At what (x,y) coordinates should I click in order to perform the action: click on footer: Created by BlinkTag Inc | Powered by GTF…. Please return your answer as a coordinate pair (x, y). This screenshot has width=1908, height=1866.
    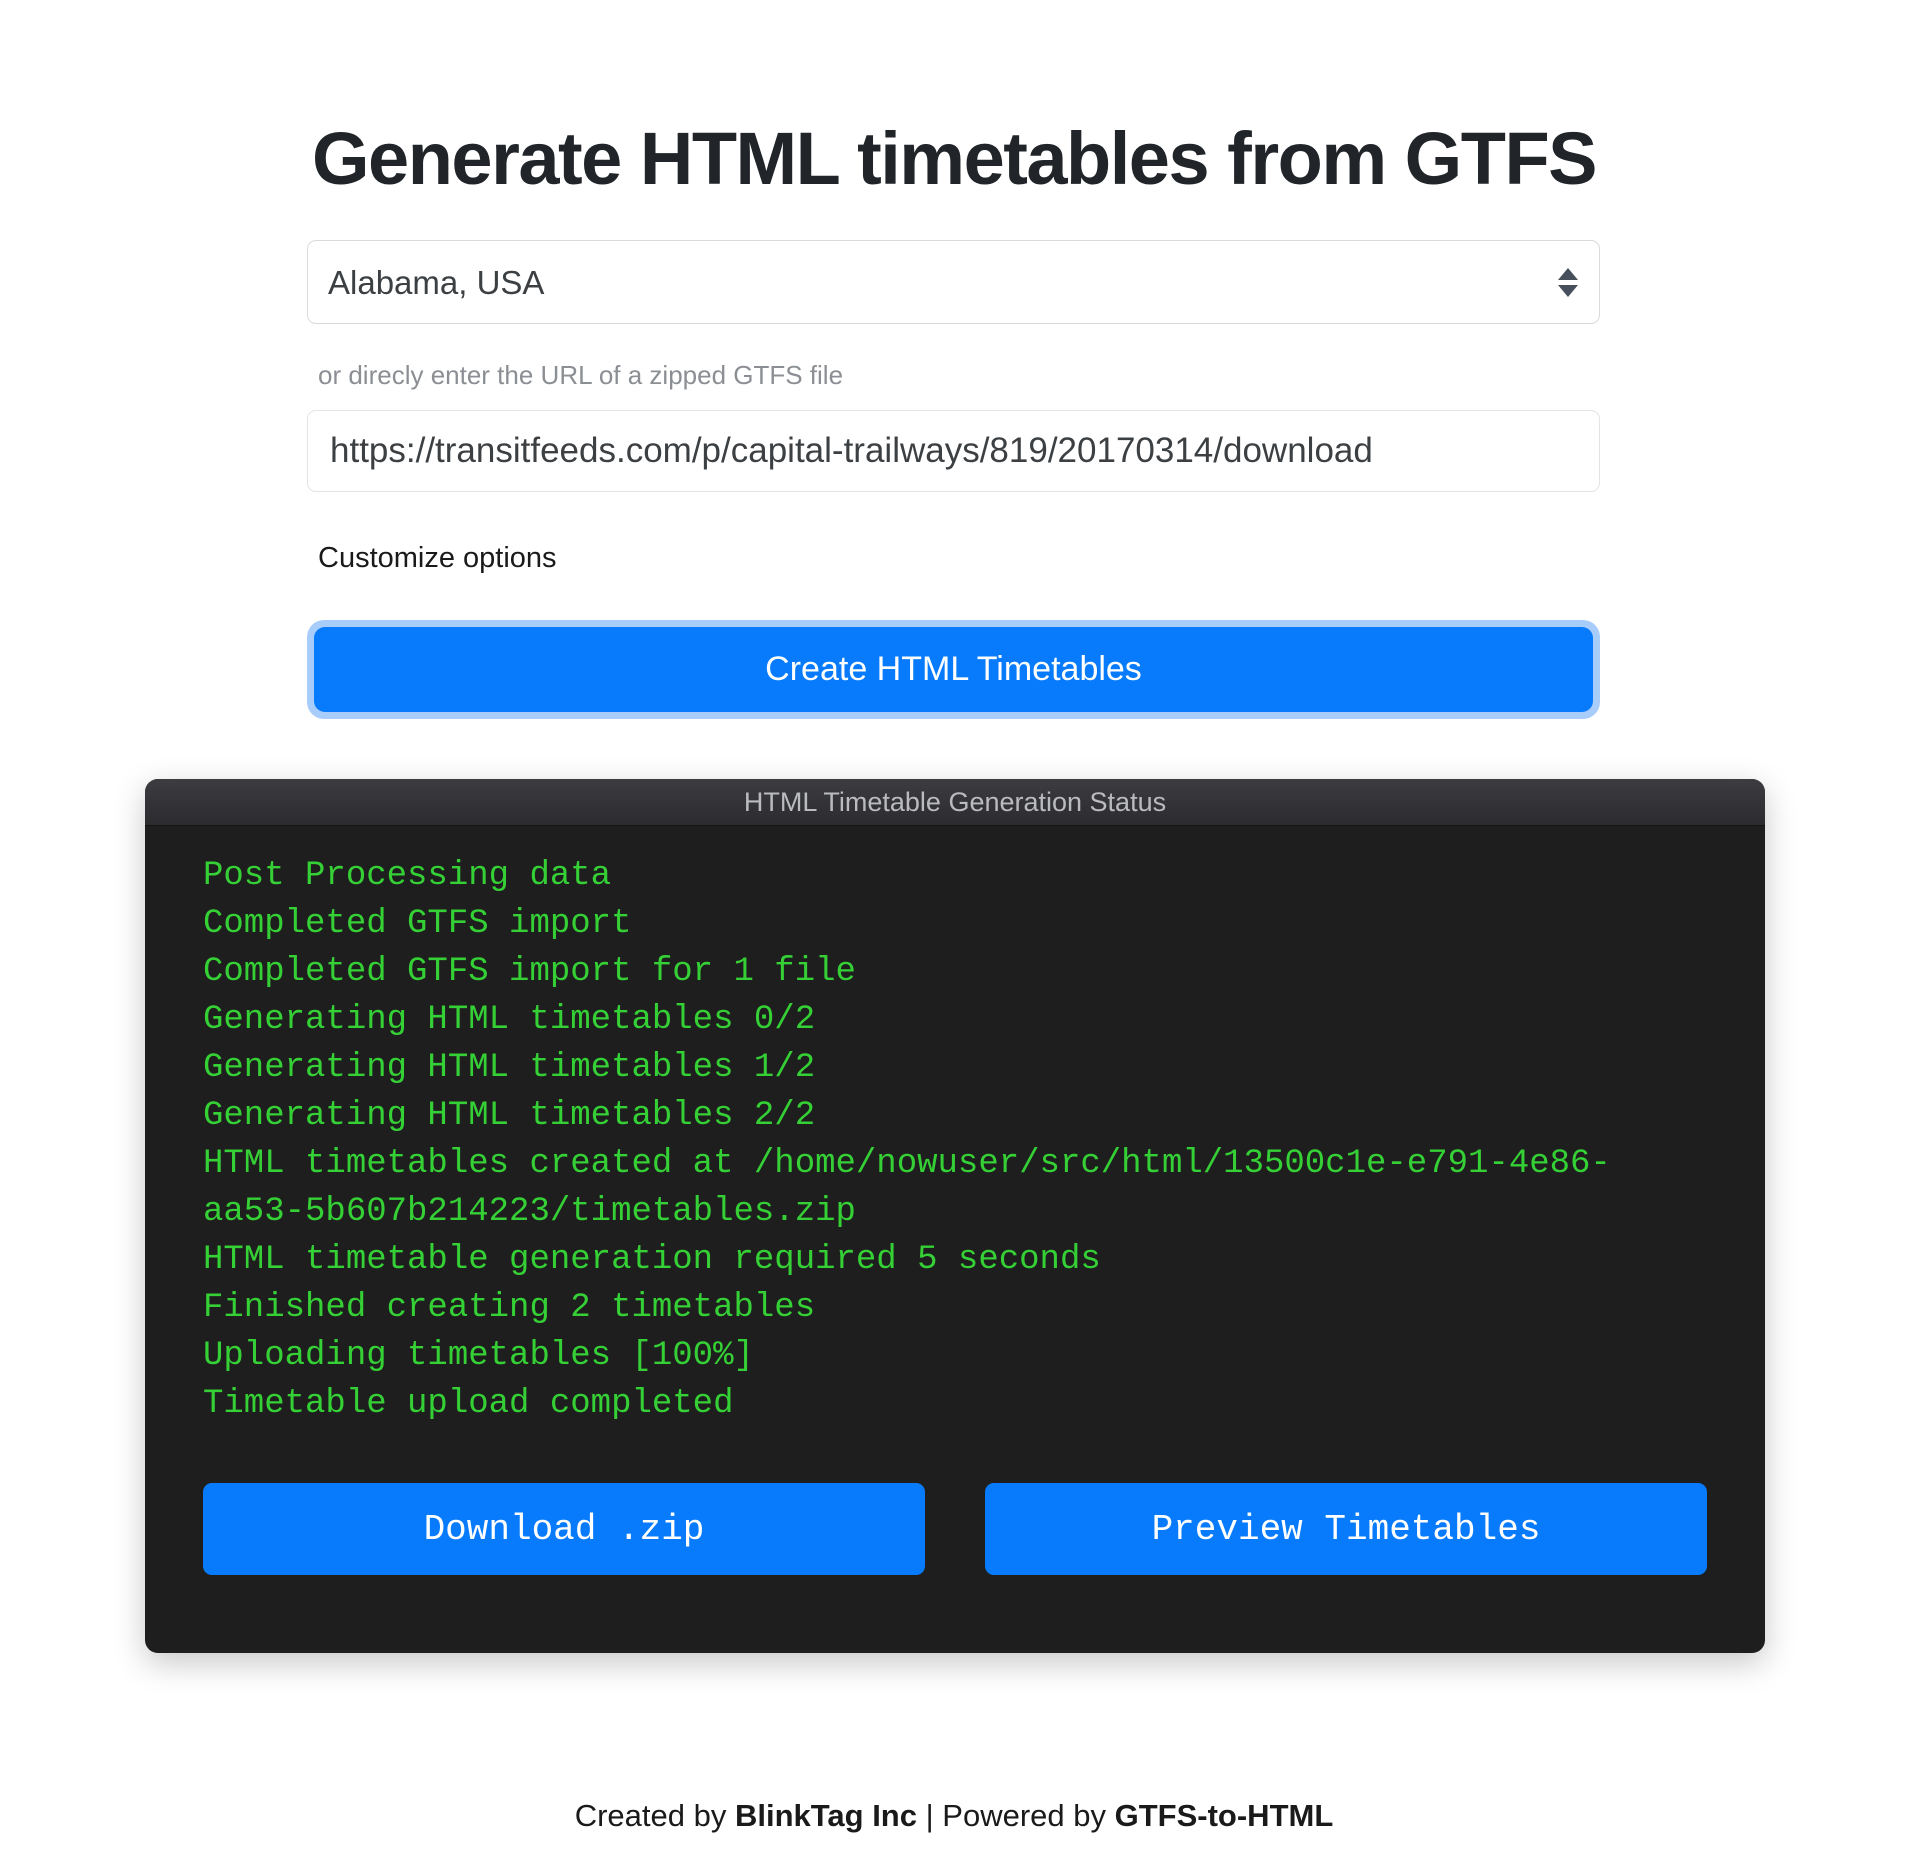
    Looking at the image, I should click on (954, 1816).